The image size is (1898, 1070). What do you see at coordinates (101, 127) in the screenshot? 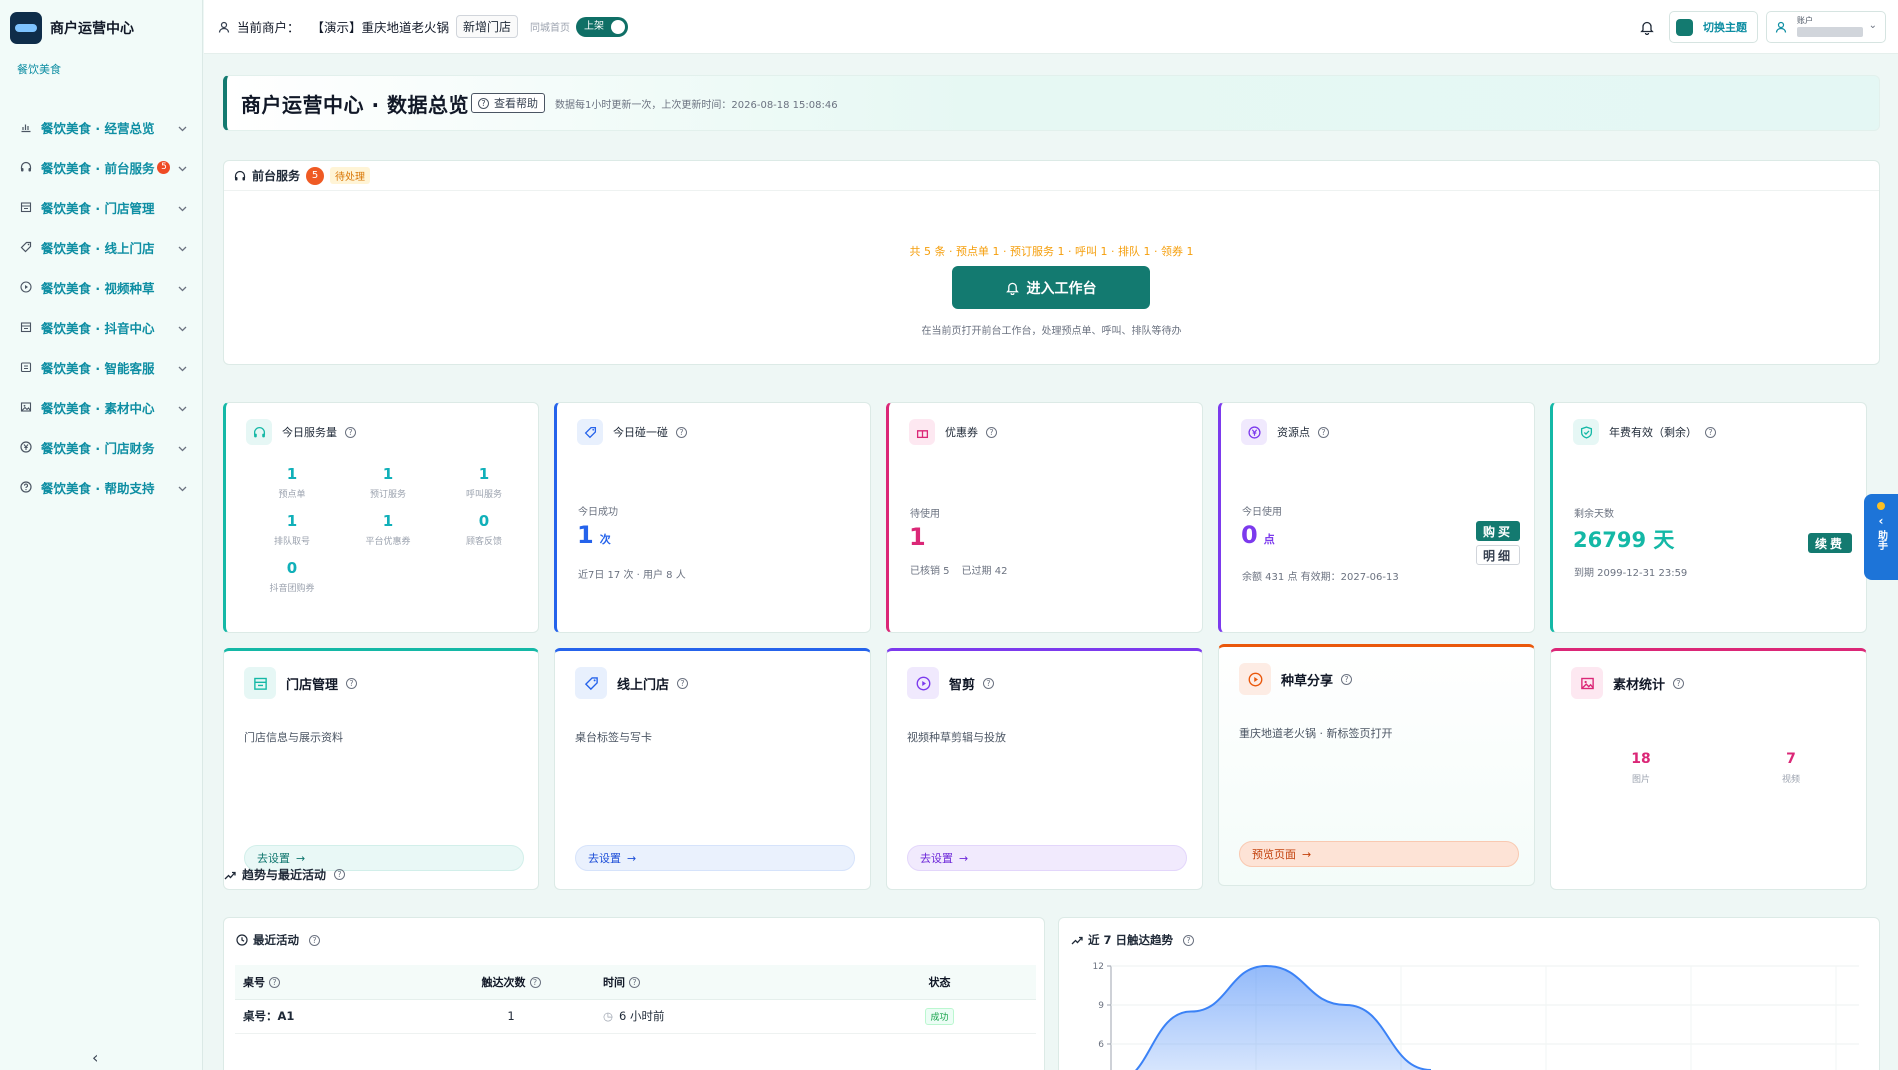
I see `sidebar-item: 餐饮美食 · 经营总览` at bounding box center [101, 127].